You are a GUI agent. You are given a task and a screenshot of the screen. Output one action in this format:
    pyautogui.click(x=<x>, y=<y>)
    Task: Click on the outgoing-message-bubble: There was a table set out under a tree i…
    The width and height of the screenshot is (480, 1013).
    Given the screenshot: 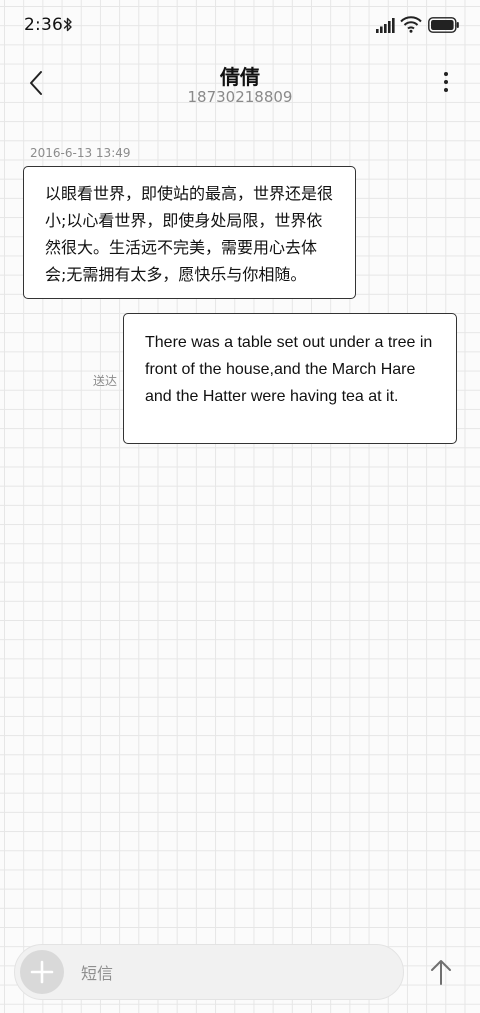 What is the action you would take?
    pyautogui.click(x=290, y=378)
    